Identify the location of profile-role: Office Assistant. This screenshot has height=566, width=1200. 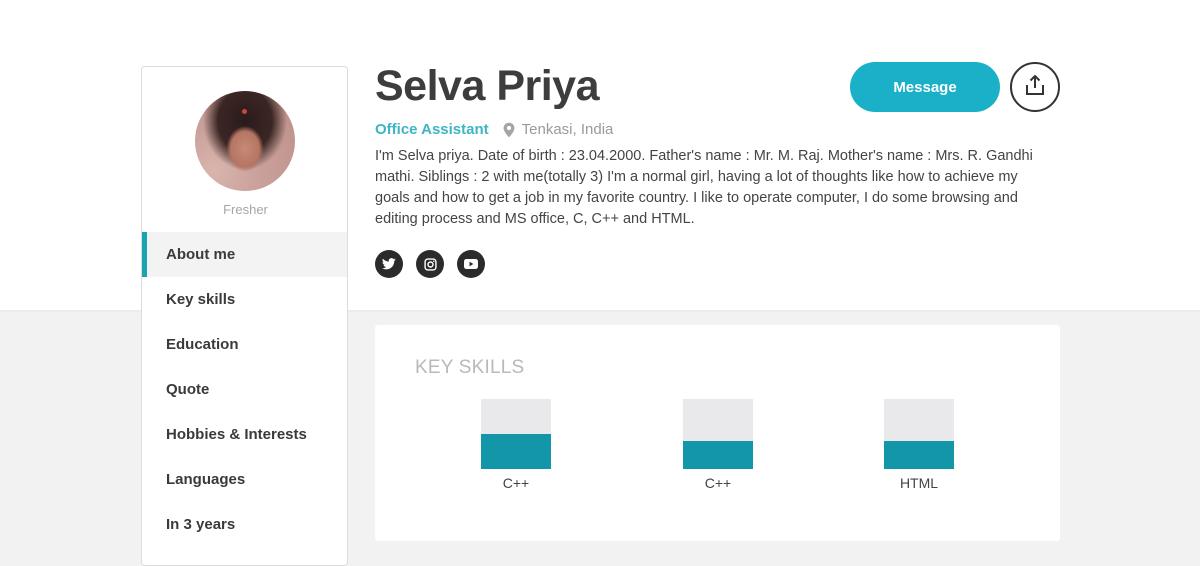
(432, 129).